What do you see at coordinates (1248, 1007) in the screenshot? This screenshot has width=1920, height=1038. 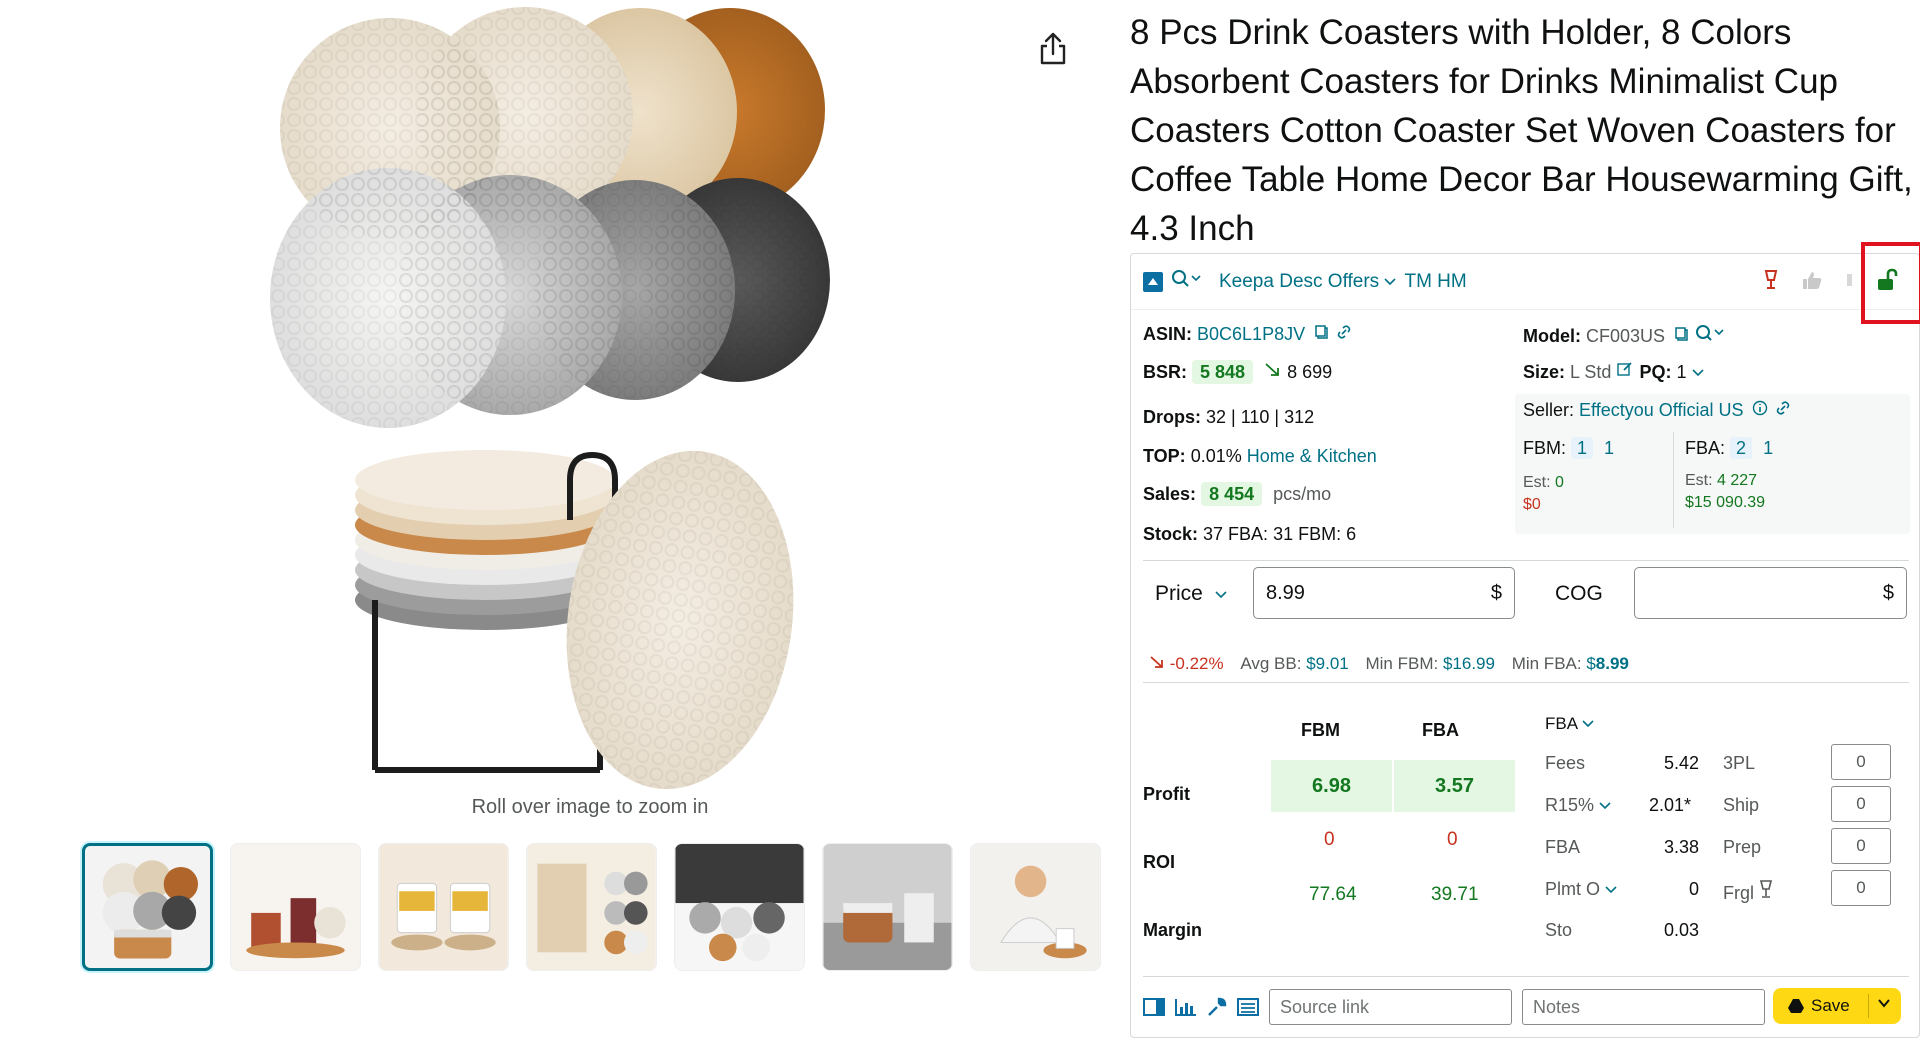 I see `list-icon` at bounding box center [1248, 1007].